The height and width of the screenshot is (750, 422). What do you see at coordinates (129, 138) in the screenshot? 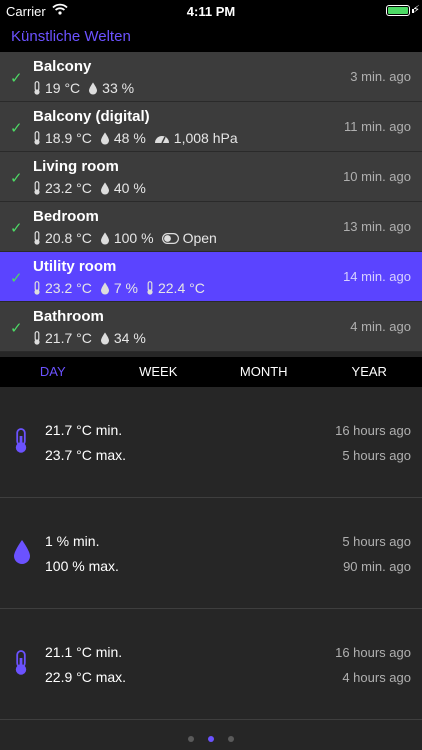
I see `humidity-value: 48 %` at bounding box center [129, 138].